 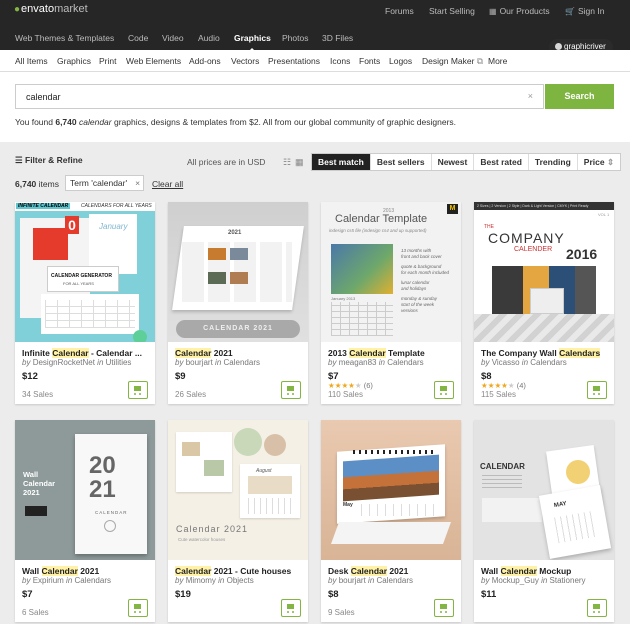 What do you see at coordinates (503, 385) in the screenshot?
I see `rating-stars: ★★★★★ (4)` at bounding box center [503, 385].